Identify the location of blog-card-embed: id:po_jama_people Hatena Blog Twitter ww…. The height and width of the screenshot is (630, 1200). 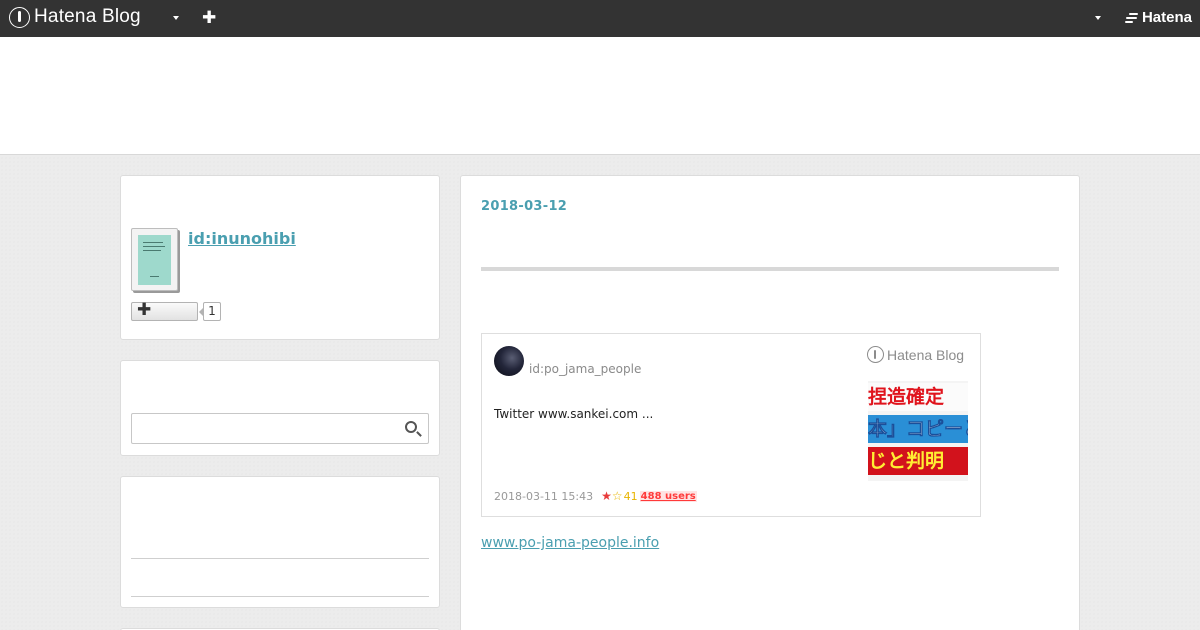
(731, 425).